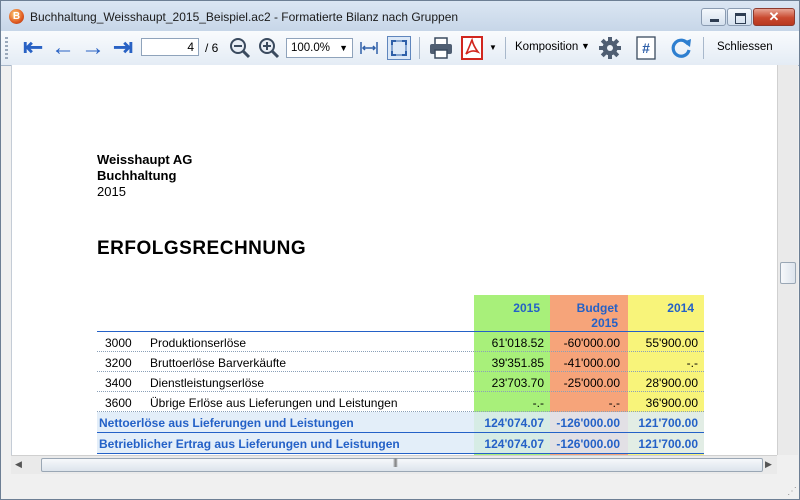  Describe the element at coordinates (343, 48) in the screenshot. I see `chevron-down-icon: ▼` at that location.